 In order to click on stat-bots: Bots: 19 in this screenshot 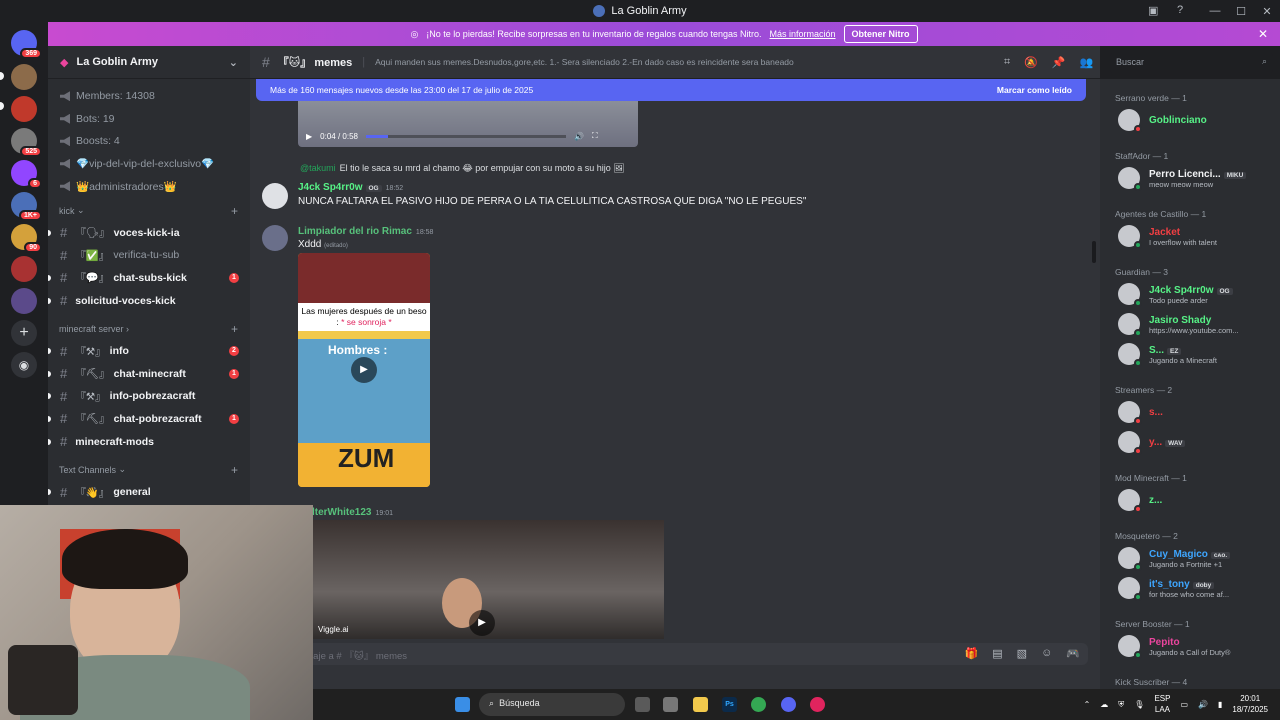, I will do `click(149, 119)`.